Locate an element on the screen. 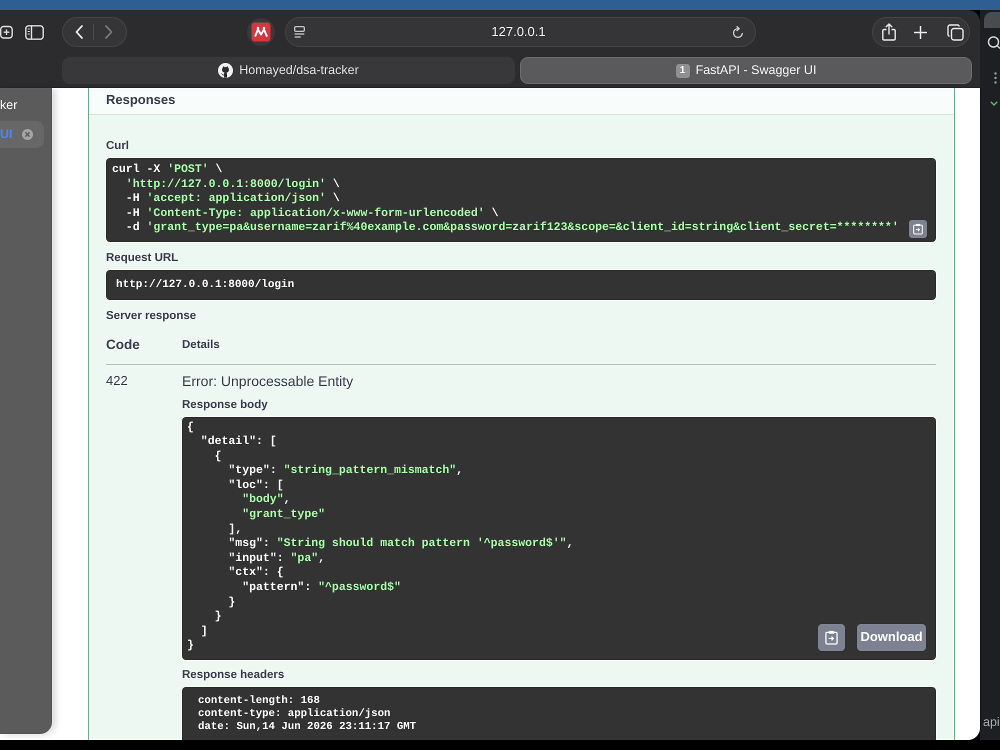  code-line: -H 'accept: application/json' \ is located at coordinates (233, 199).